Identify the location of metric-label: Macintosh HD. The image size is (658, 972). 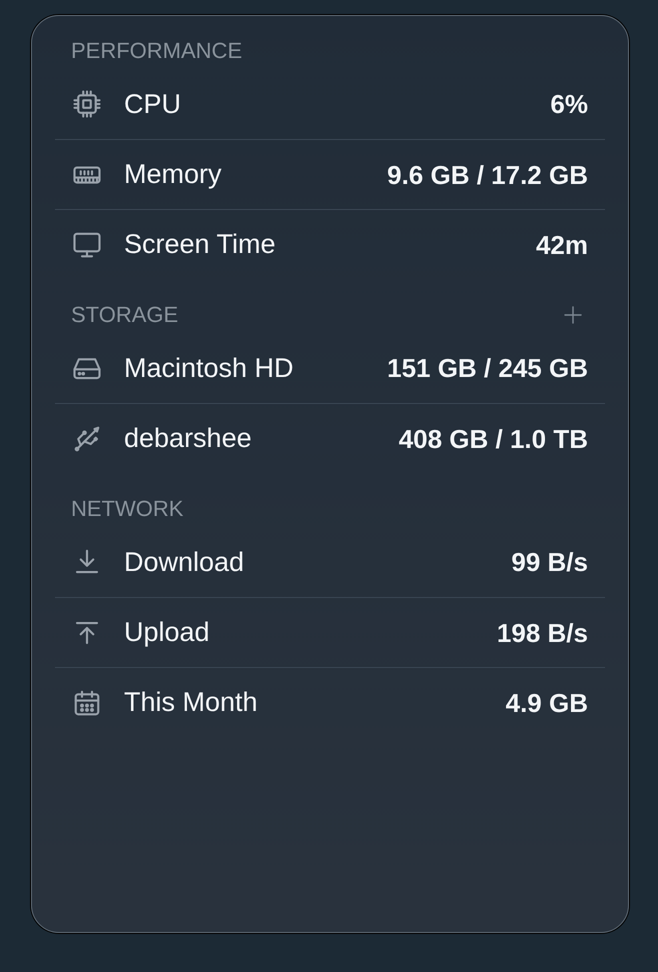
(209, 368).